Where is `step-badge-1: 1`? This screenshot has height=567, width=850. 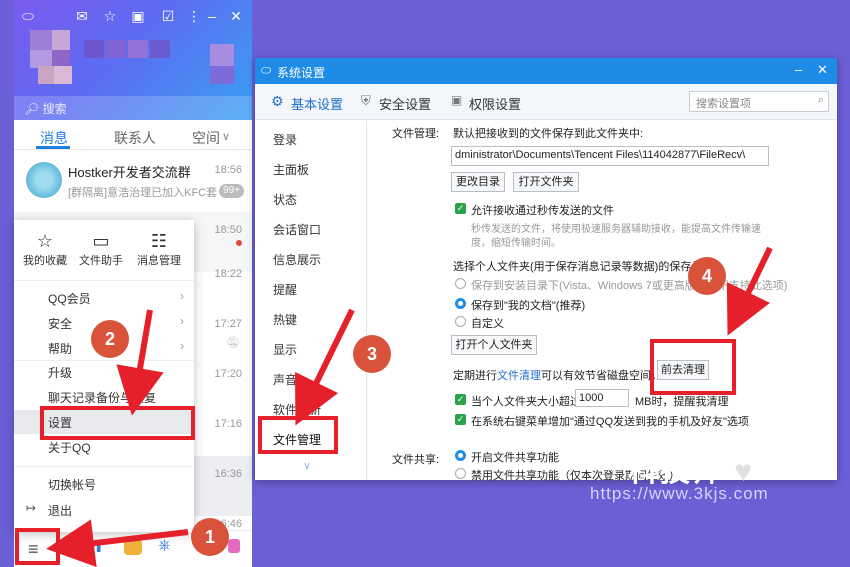
step-badge-1: 1 is located at coordinates (210, 537).